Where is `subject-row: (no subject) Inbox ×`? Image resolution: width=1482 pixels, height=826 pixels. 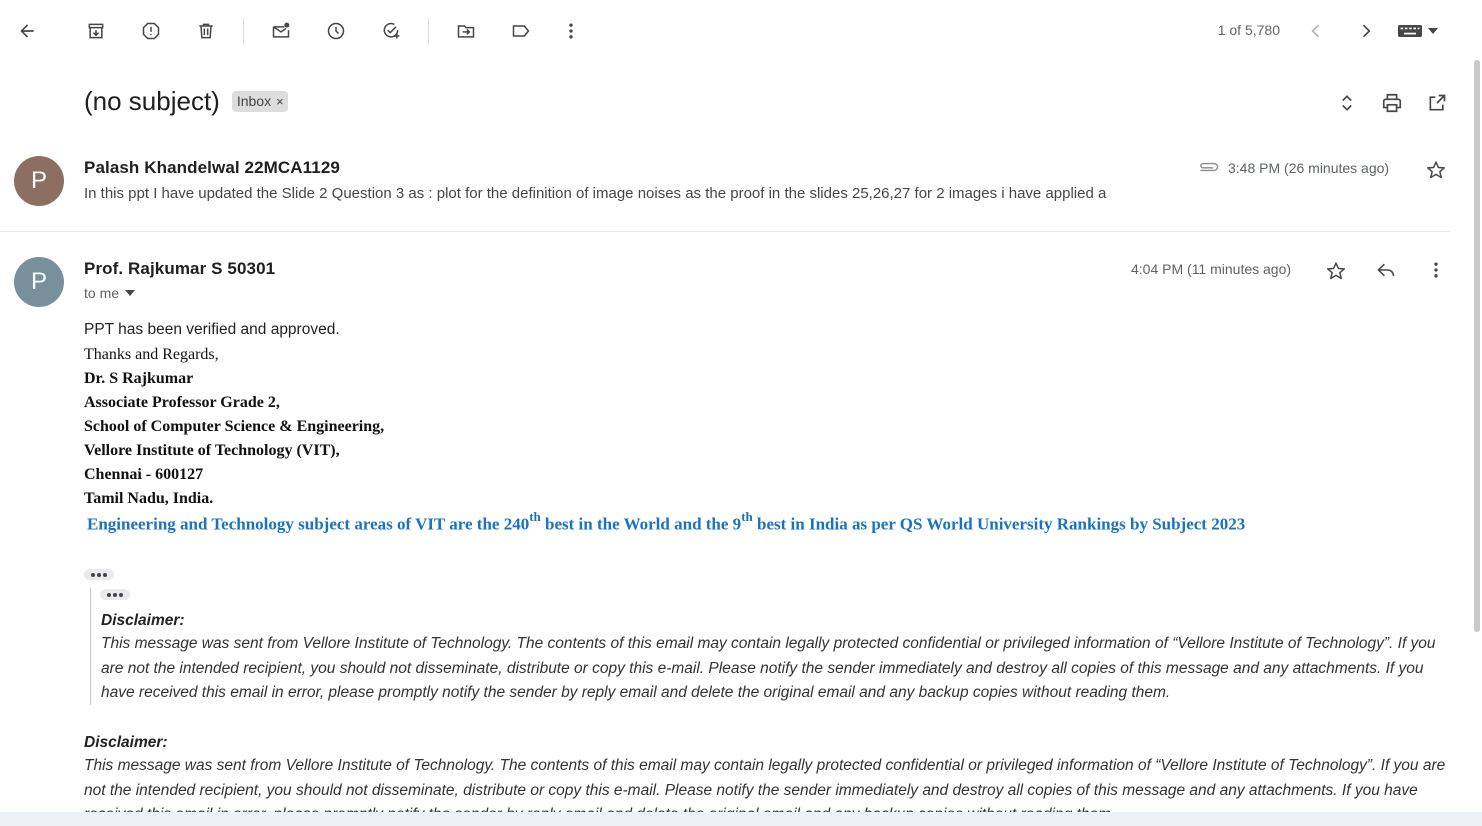 subject-row: (no subject) Inbox × is located at coordinates (186, 101).